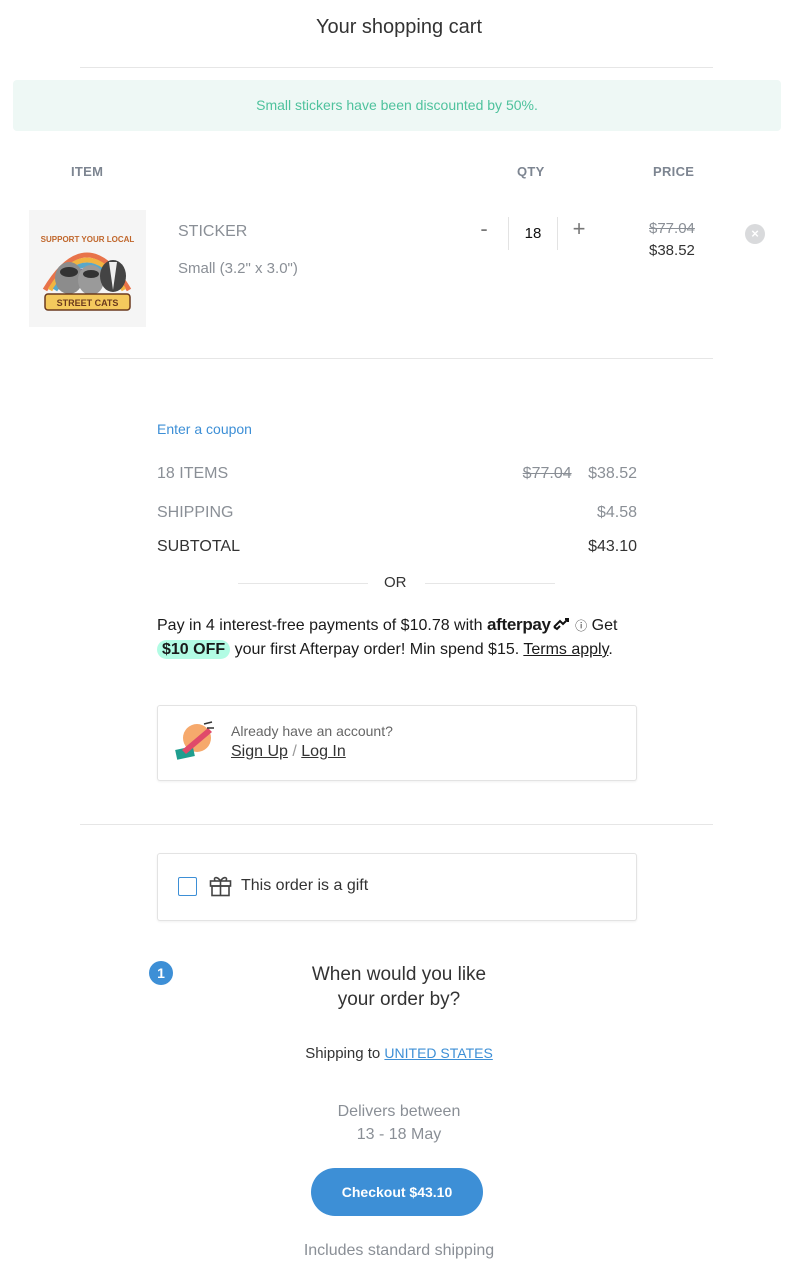 The image size is (798, 1272). What do you see at coordinates (238, 268) in the screenshot?
I see `product-variant: Small (3.2" x 3.0")` at bounding box center [238, 268].